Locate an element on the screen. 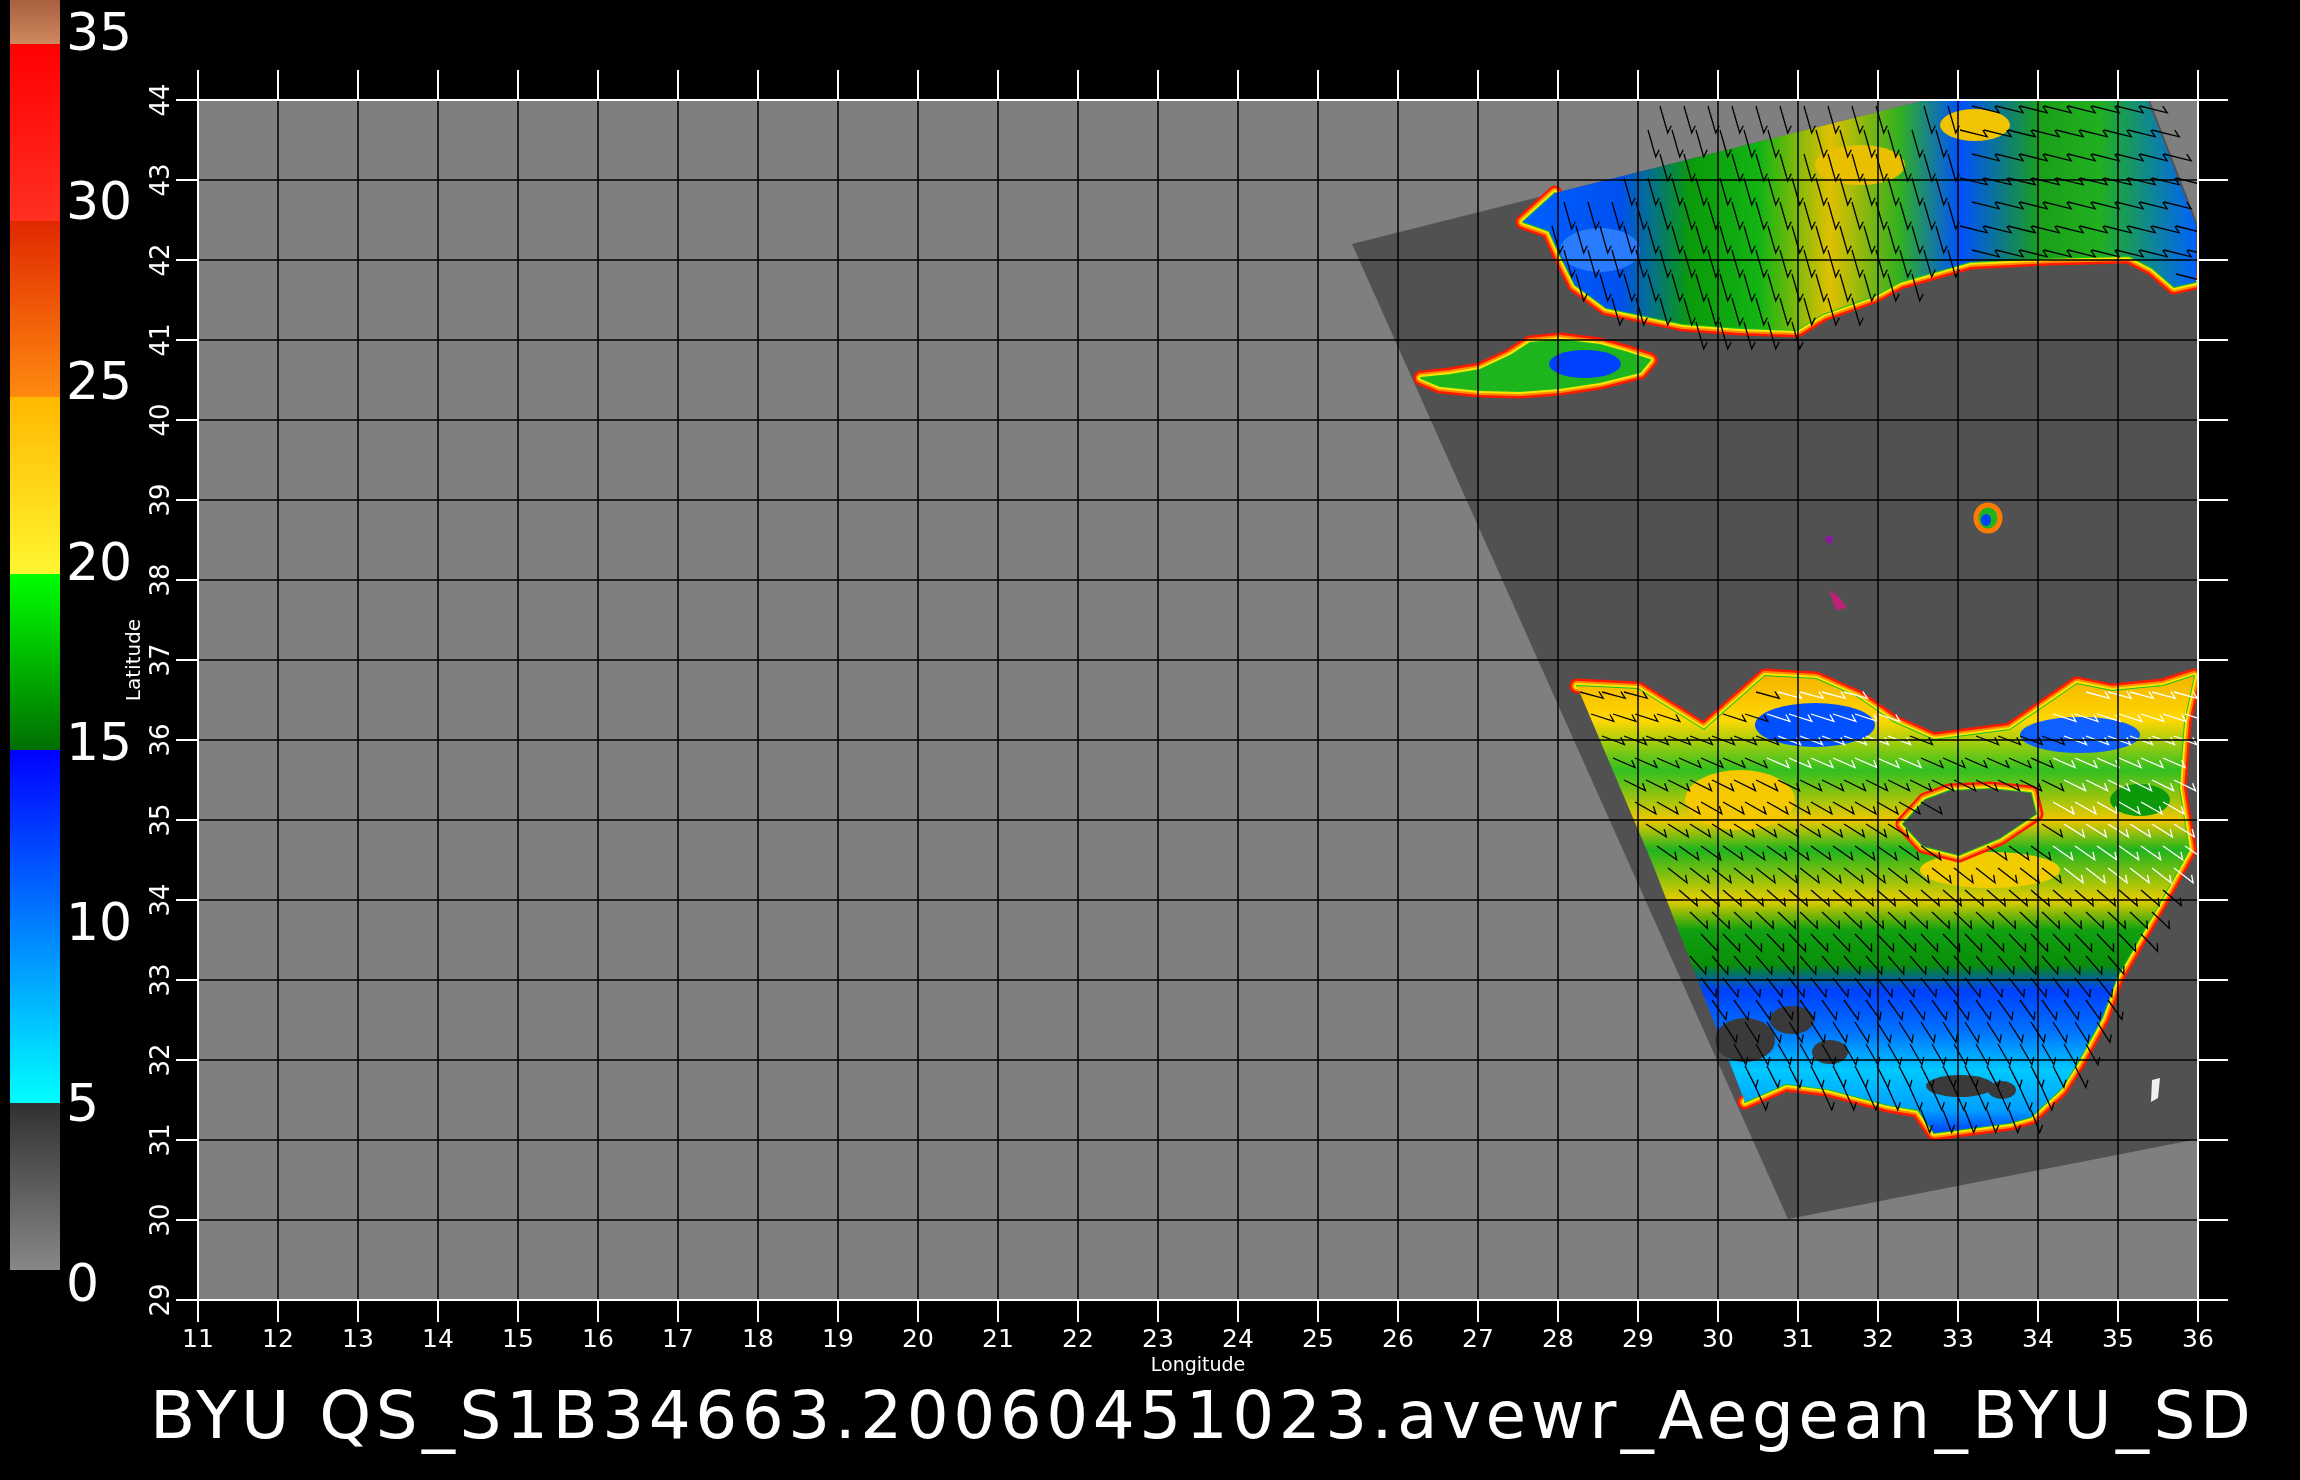  x-axis-title: Longitude is located at coordinates (1198, 1364).